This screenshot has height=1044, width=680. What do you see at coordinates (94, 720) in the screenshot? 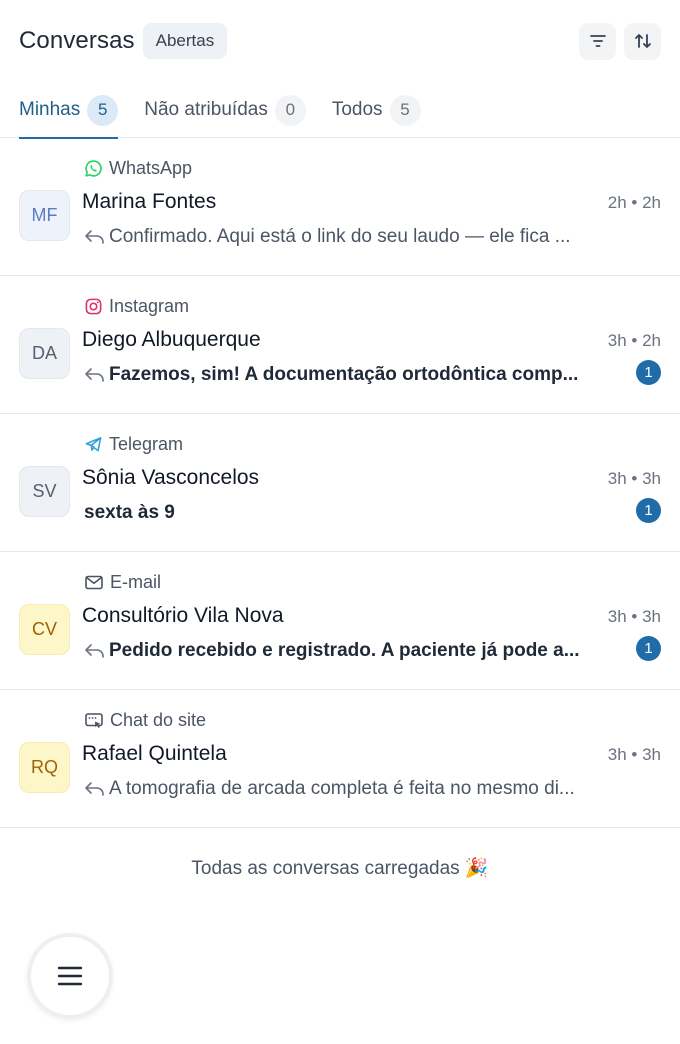
I see `website-chat-icon` at bounding box center [94, 720].